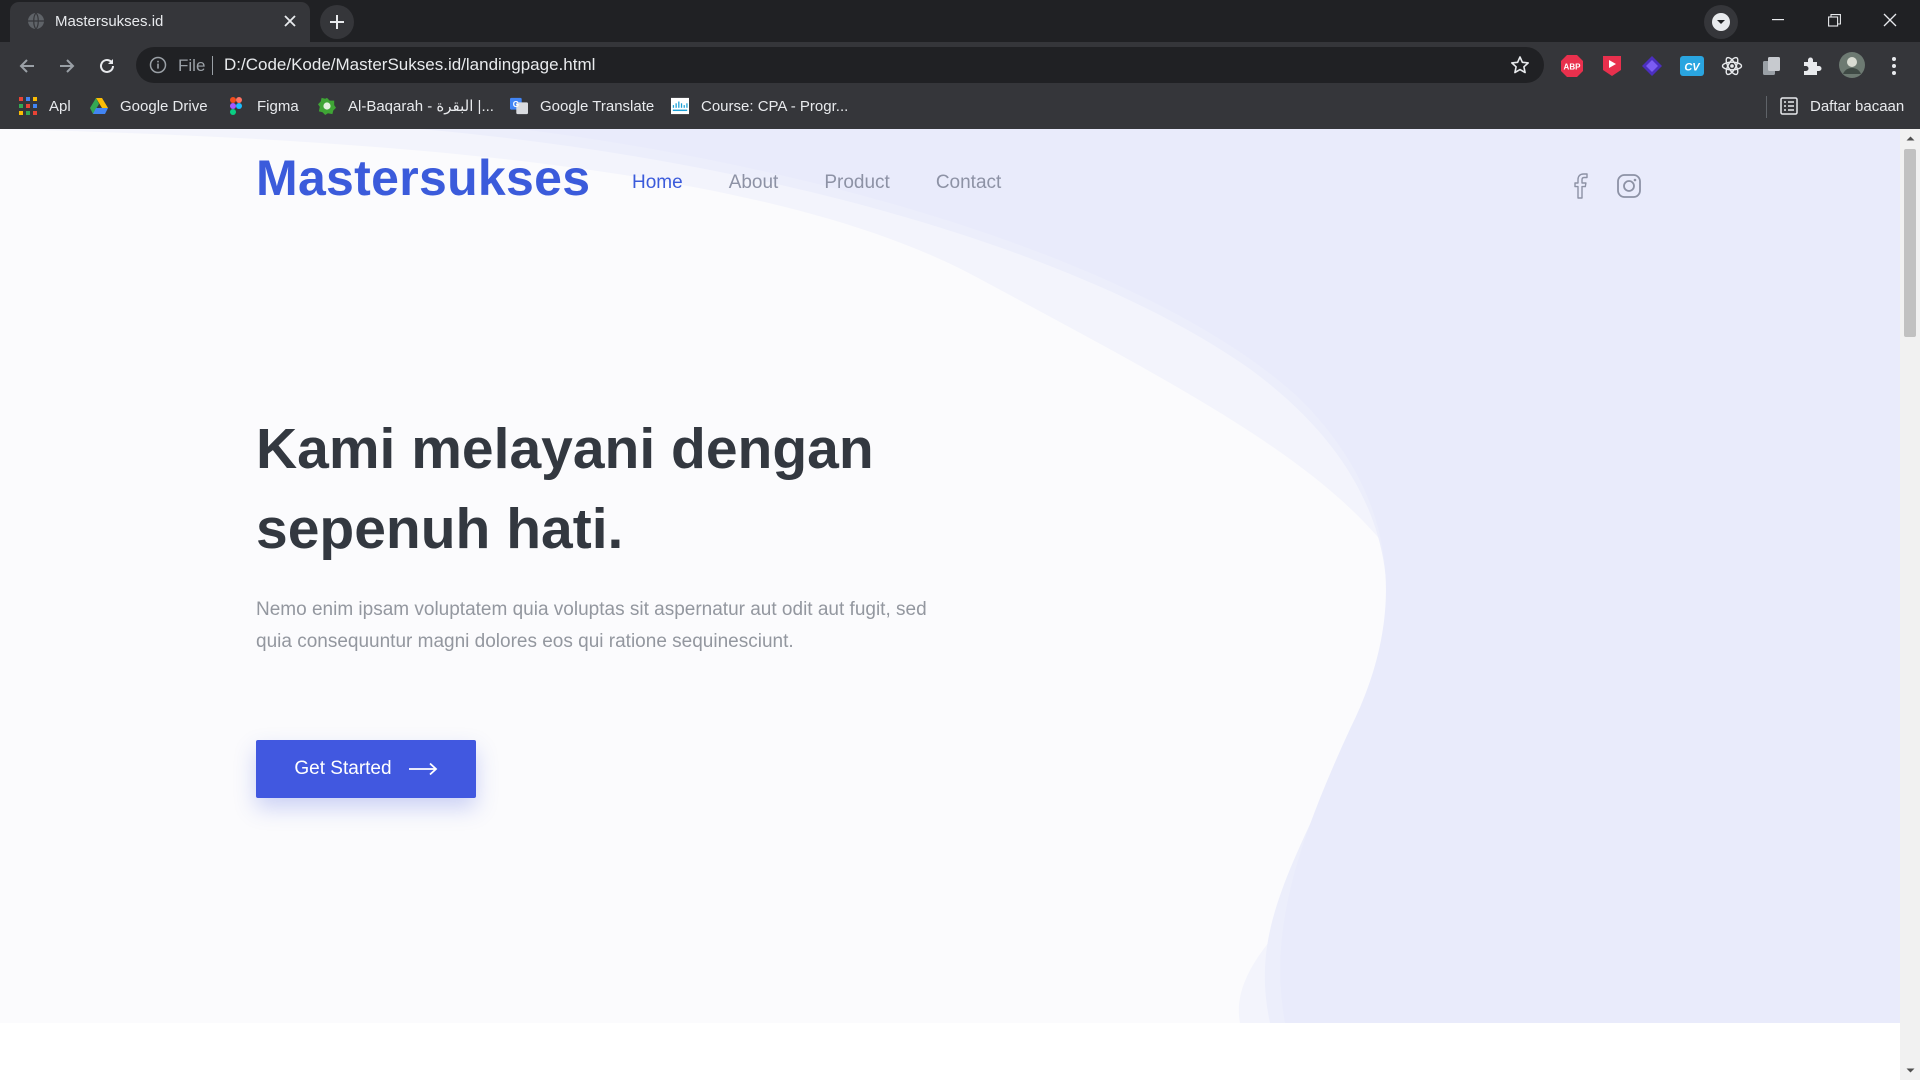 The height and width of the screenshot is (1080, 1920). I want to click on tab-search-button, so click(1721, 22).